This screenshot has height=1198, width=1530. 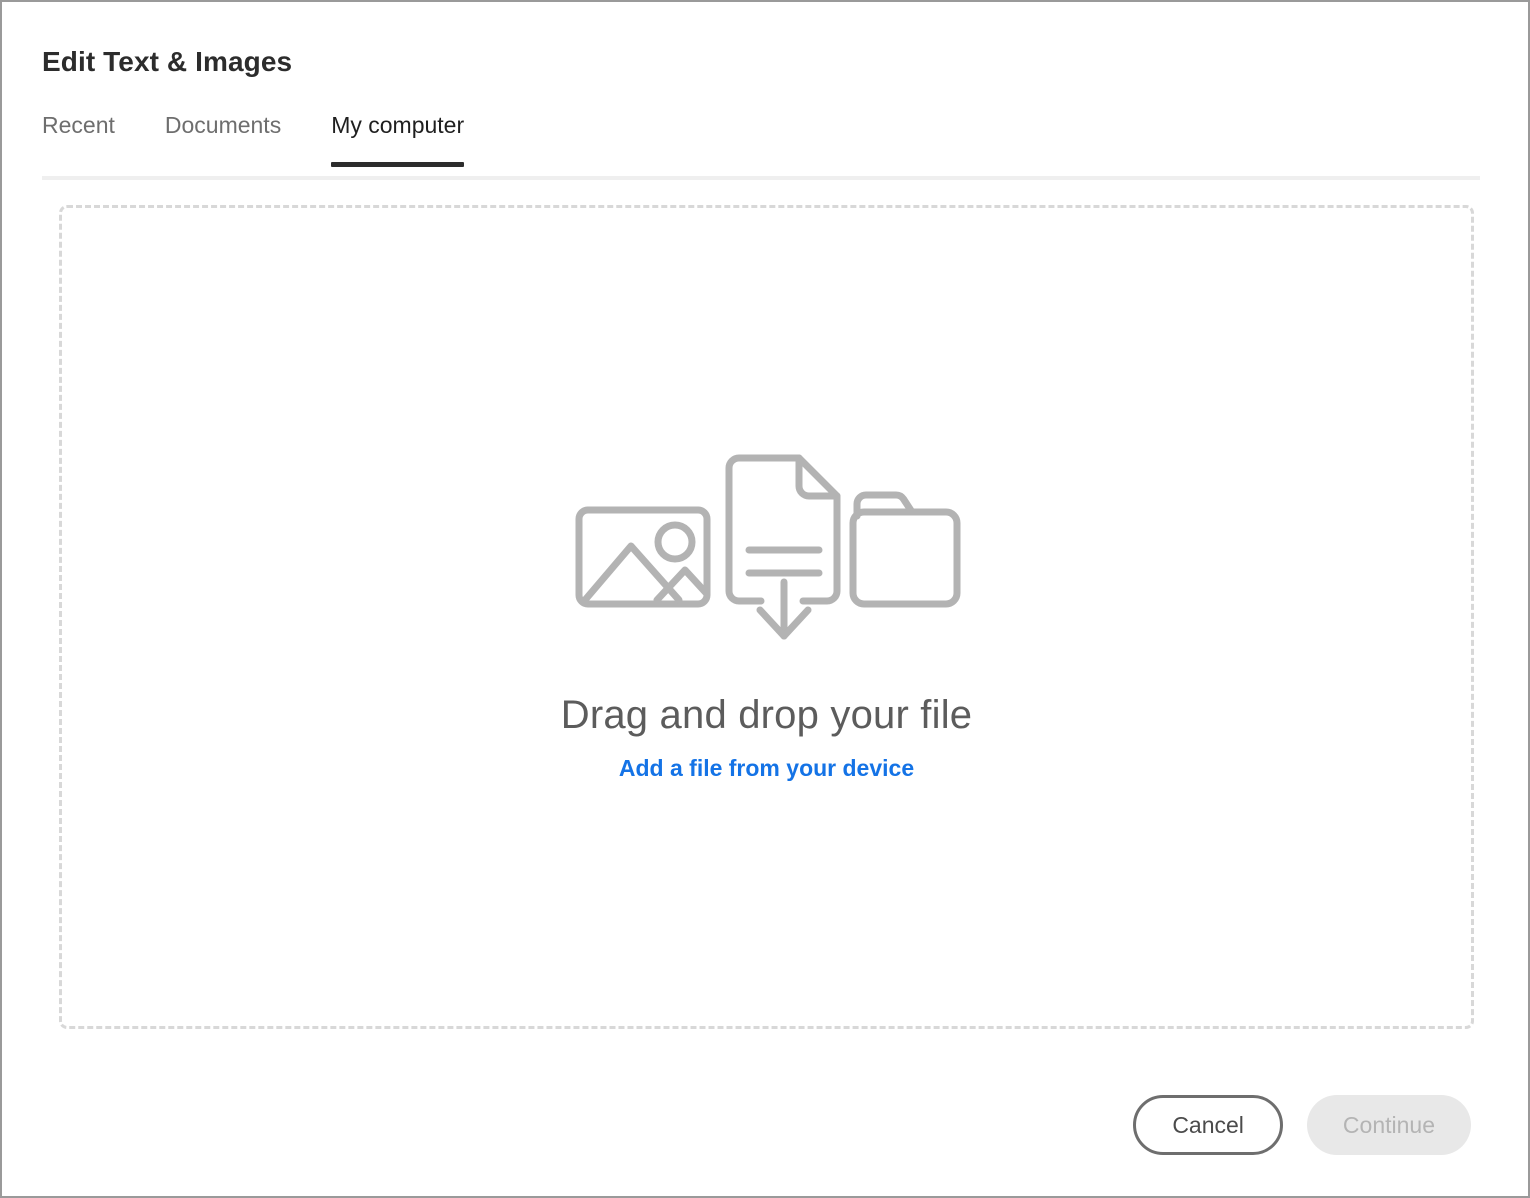 I want to click on tab-recent: Recent, so click(x=78, y=140).